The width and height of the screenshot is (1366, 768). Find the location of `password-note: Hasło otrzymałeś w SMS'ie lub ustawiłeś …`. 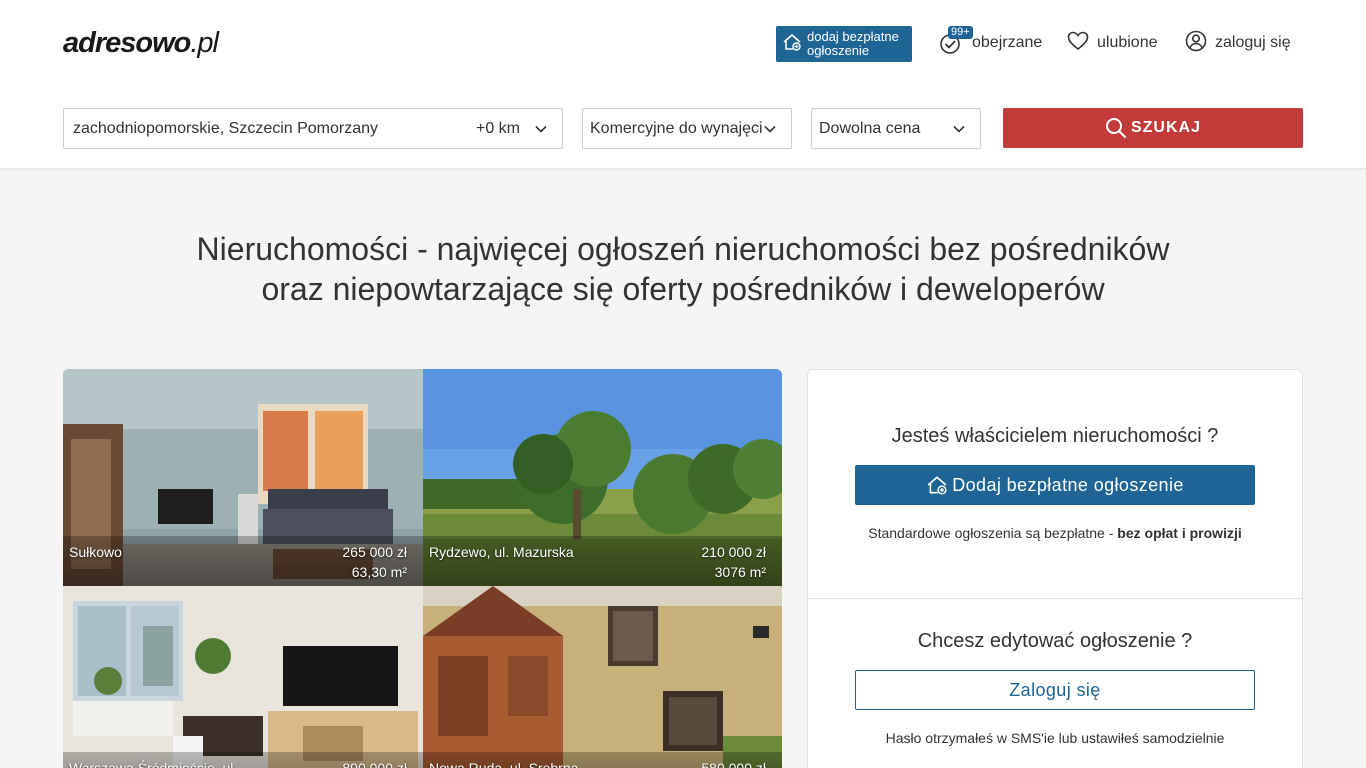

password-note: Hasło otrzymałeś w SMS'ie lub ustawiłeś … is located at coordinates (1055, 738).